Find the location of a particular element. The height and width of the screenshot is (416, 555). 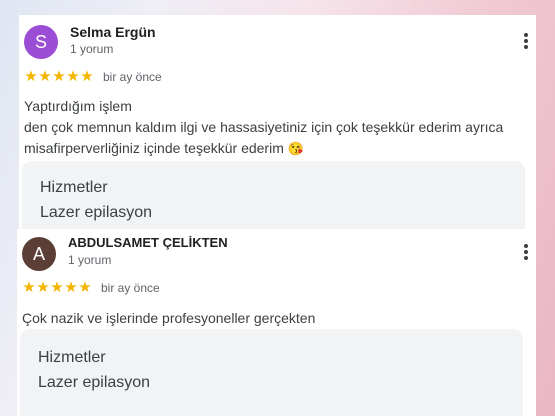

avatar-letter: S is located at coordinates (40, 41).